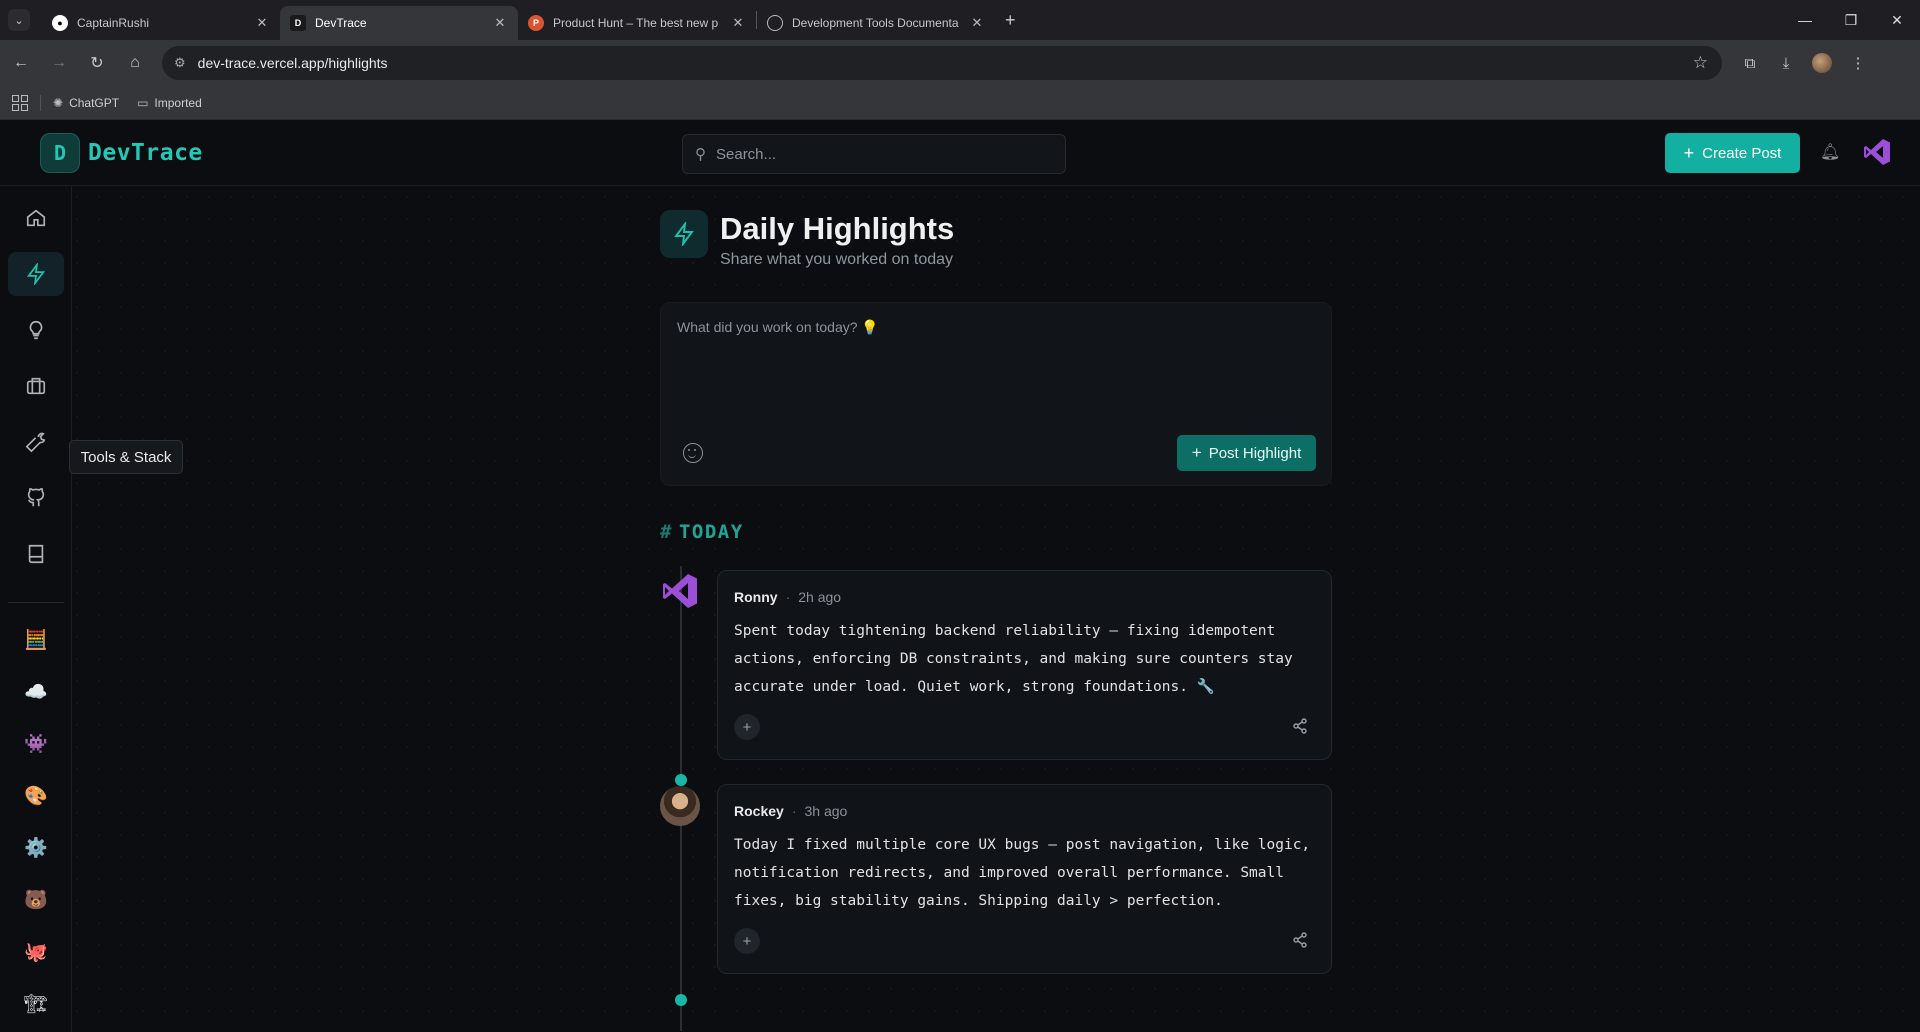 The image size is (1920, 1032). I want to click on sidebar-item-home, so click(36, 218).